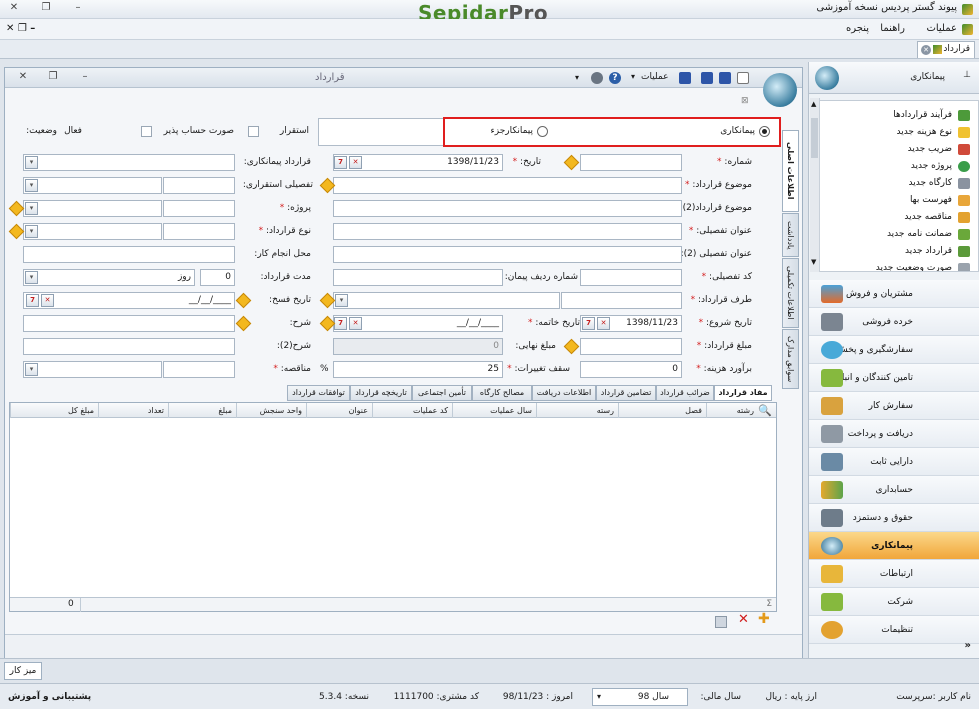 The height and width of the screenshot is (709, 979). Describe the element at coordinates (507, 208) in the screenshot. I see `subject2-input` at that location.